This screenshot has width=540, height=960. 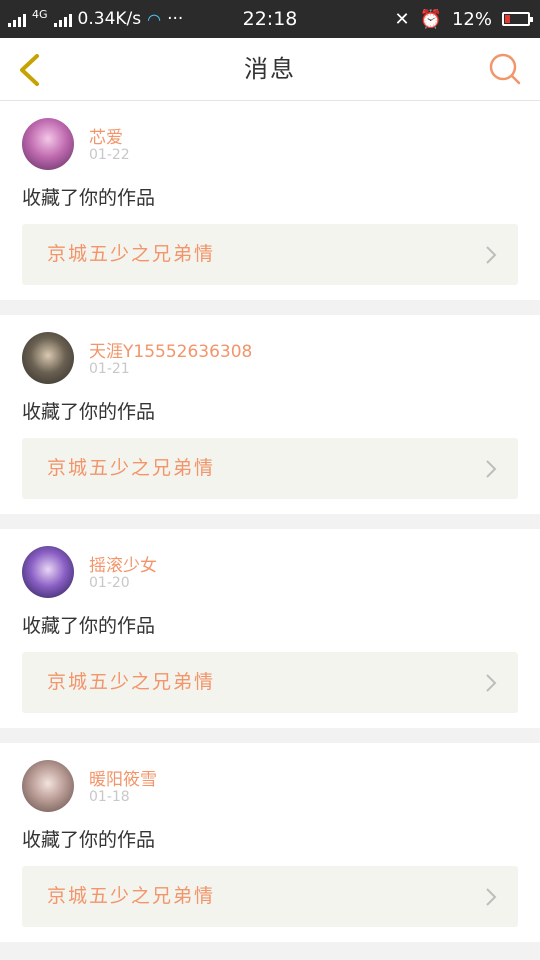 I want to click on user-name: 暖阳筱雪, so click(x=123, y=777).